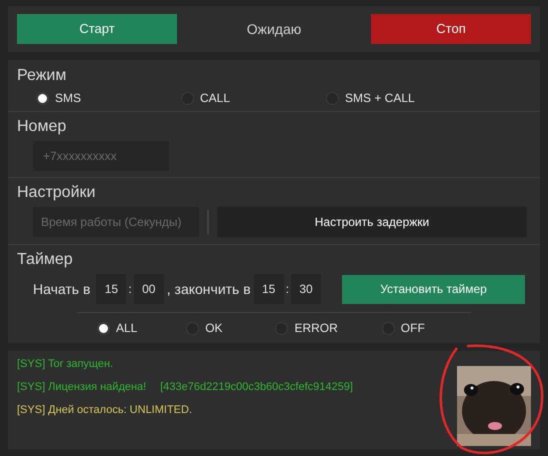  What do you see at coordinates (41, 76) in the screenshot?
I see `section-title: Режим` at bounding box center [41, 76].